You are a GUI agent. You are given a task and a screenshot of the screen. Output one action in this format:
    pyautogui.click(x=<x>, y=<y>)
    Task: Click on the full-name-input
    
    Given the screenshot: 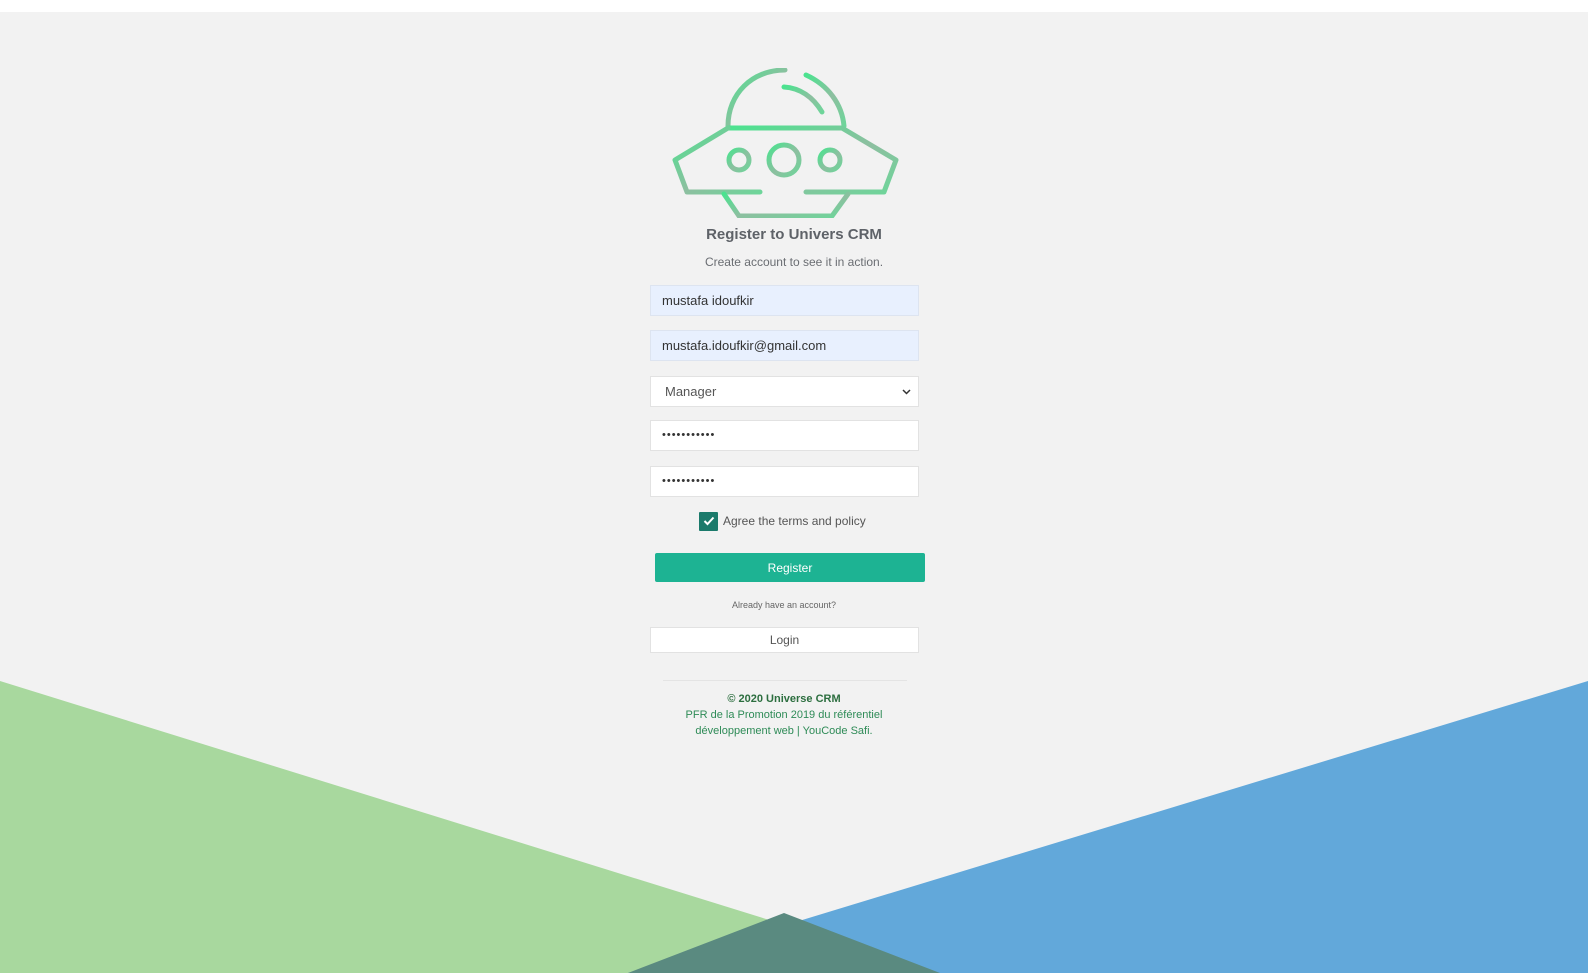 What is the action you would take?
    pyautogui.click(x=784, y=300)
    